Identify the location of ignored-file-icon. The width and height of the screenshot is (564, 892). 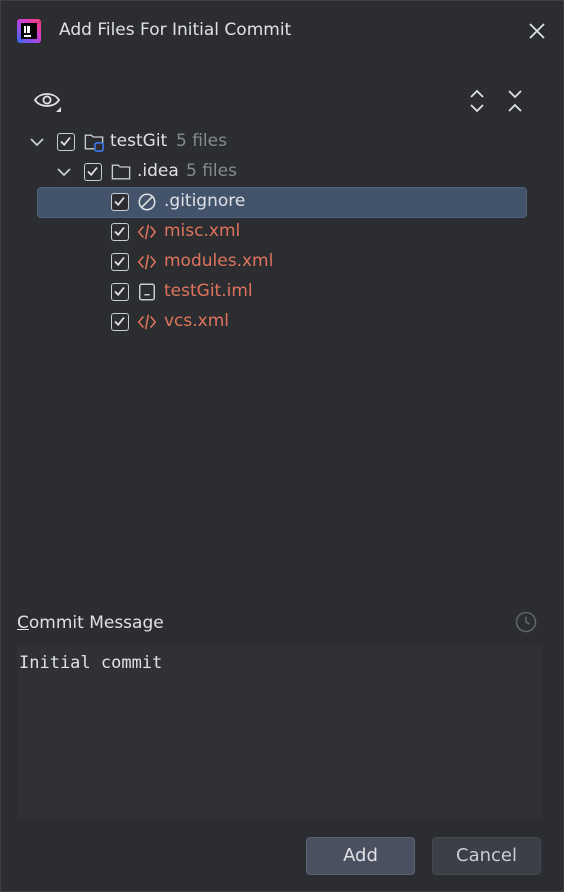
(147, 202).